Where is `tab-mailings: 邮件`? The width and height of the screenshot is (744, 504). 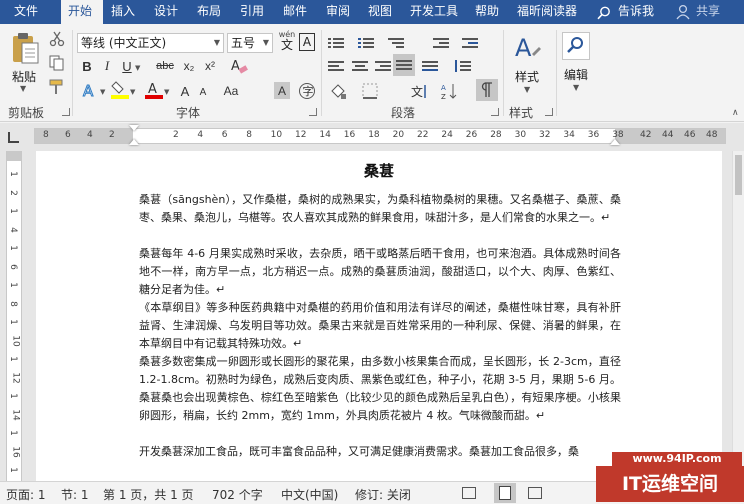 tab-mailings: 邮件 is located at coordinates (295, 12).